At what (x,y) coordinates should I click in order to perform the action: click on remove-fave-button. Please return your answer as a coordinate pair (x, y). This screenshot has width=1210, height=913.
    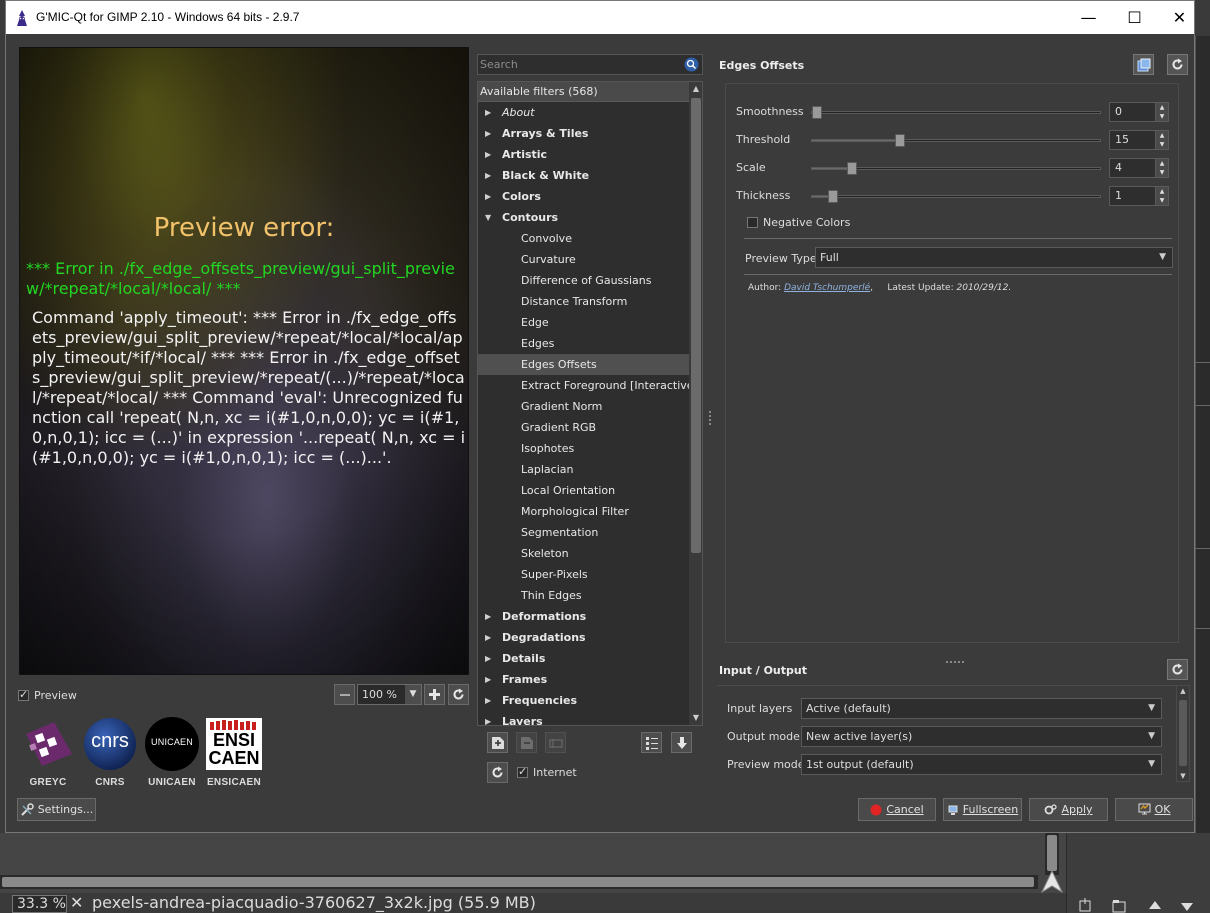
    Looking at the image, I should click on (526, 742).